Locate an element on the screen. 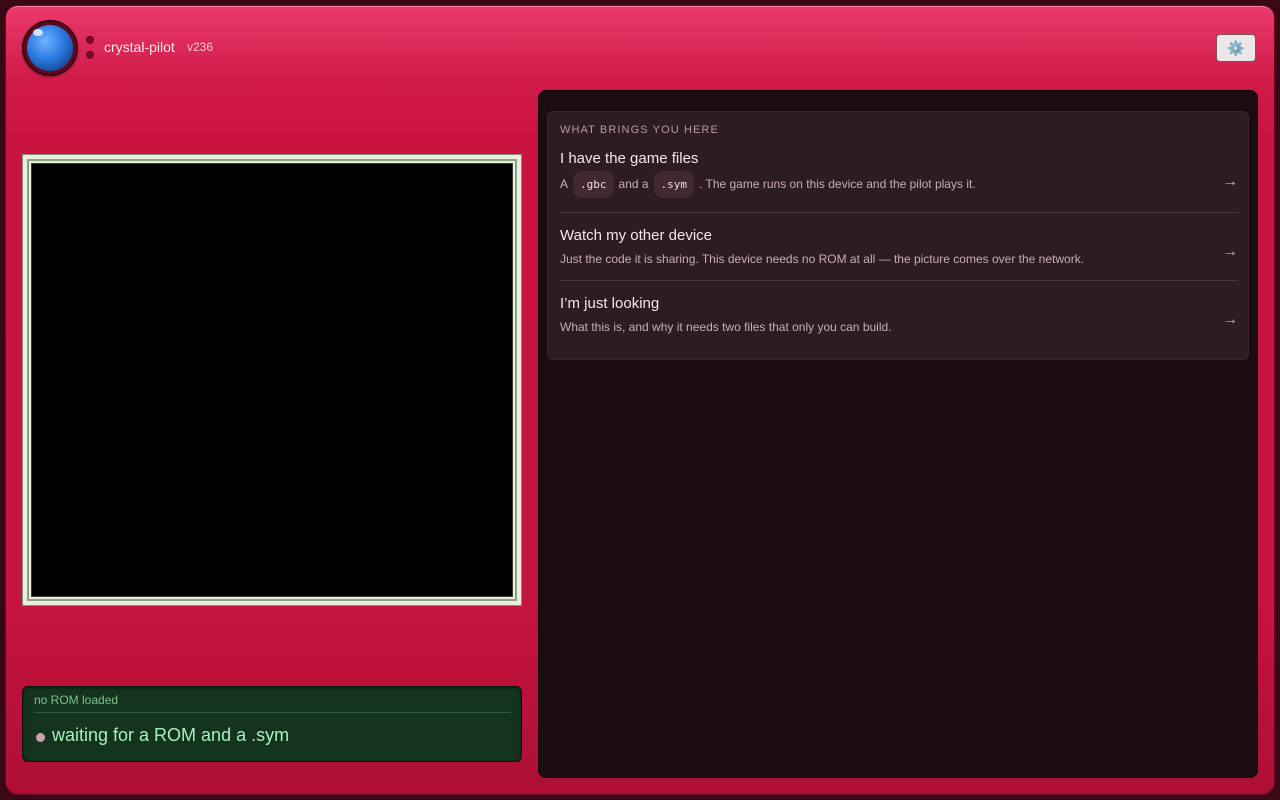 The width and height of the screenshot is (1280, 800). gear-icon: ⚙️ is located at coordinates (1236, 48).